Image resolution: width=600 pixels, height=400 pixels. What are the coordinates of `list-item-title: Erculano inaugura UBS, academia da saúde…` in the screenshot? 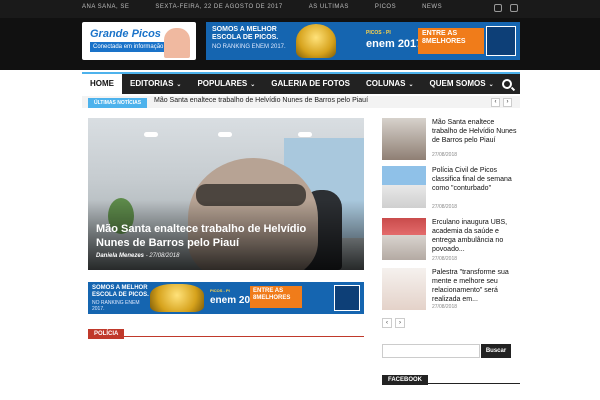 It's located at (476, 236).